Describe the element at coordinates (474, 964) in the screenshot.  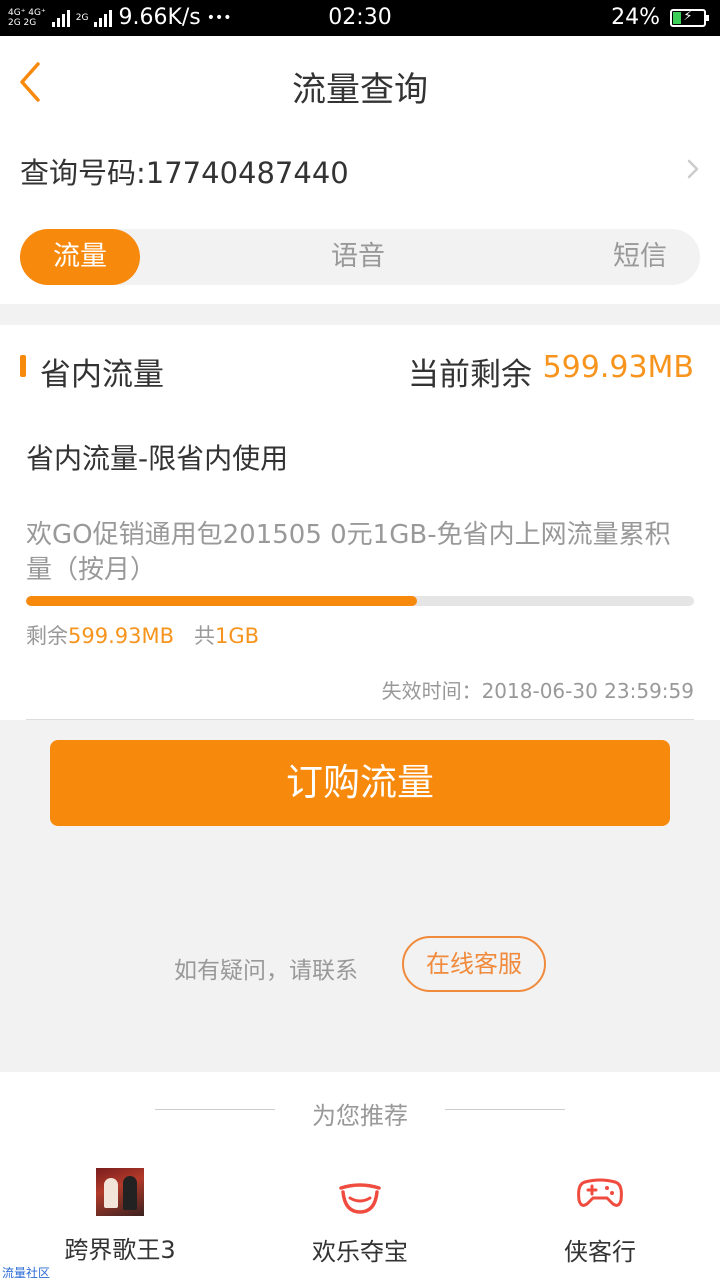
I see `online-service-button: 在线客服` at that location.